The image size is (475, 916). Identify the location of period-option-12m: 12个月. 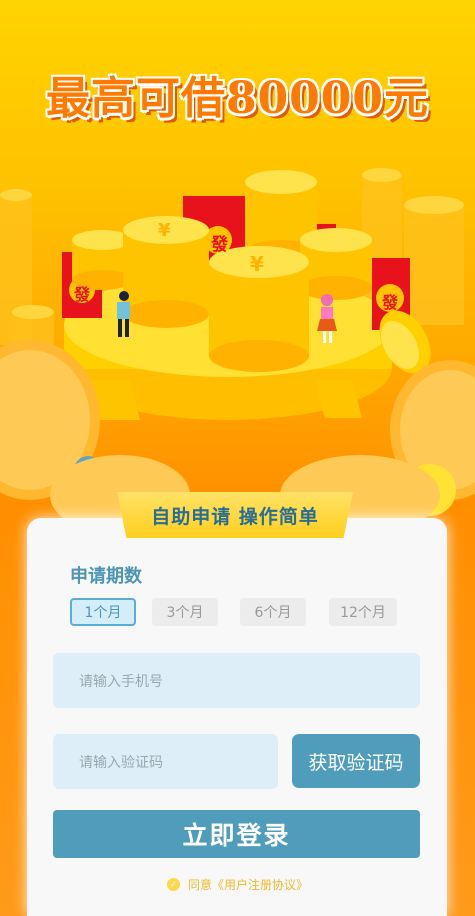
(363, 612).